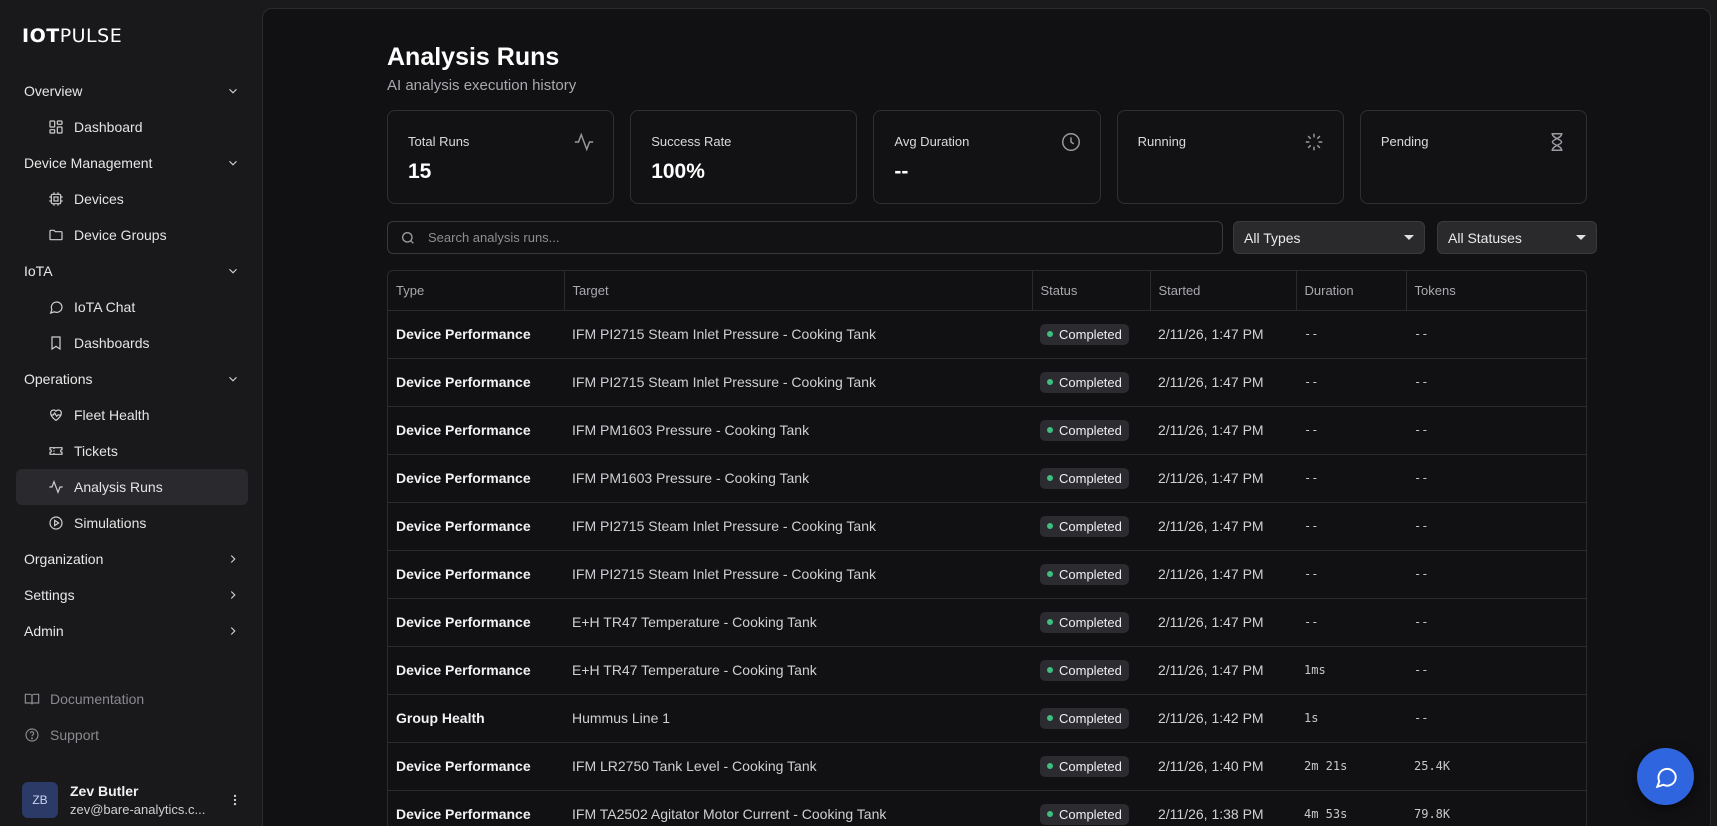 Image resolution: width=1717 pixels, height=826 pixels. What do you see at coordinates (1272, 237) in the screenshot?
I see `type-filter-value: All Types` at bounding box center [1272, 237].